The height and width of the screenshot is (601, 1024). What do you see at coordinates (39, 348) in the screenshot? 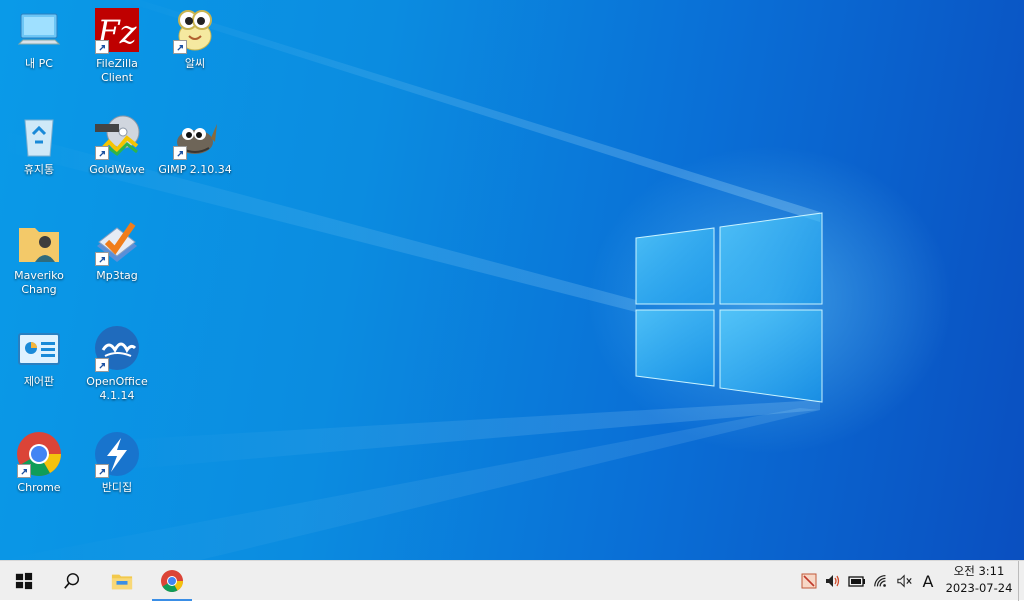
I see `control-panel-icon` at bounding box center [39, 348].